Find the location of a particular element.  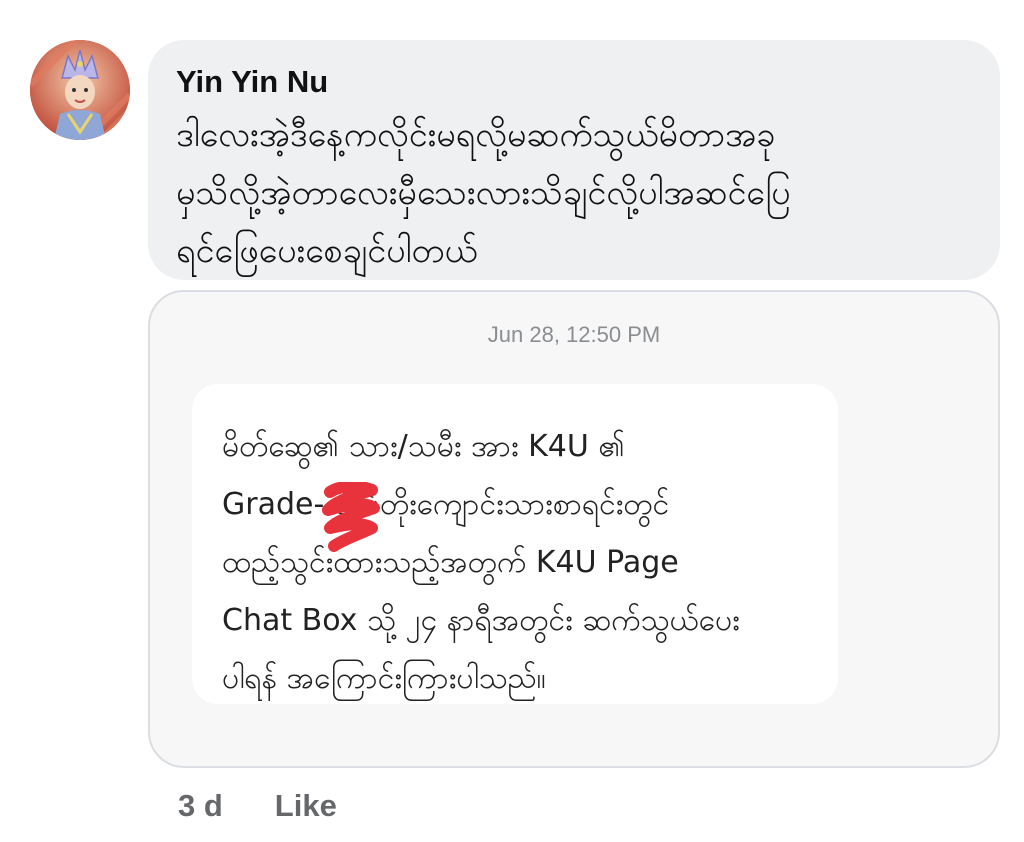

redaction-scribble-icon is located at coordinates (351, 517).